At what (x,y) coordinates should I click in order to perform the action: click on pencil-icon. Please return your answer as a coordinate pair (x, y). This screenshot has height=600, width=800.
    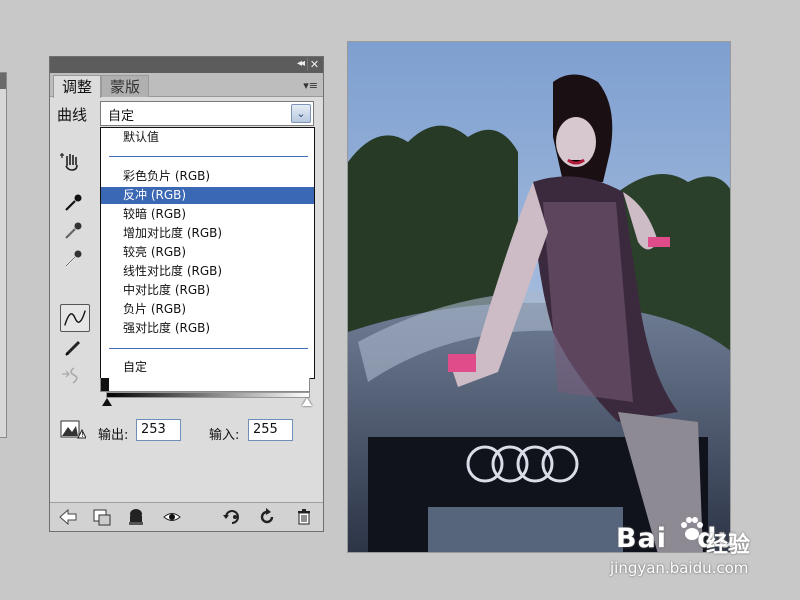
    Looking at the image, I should click on (74, 347).